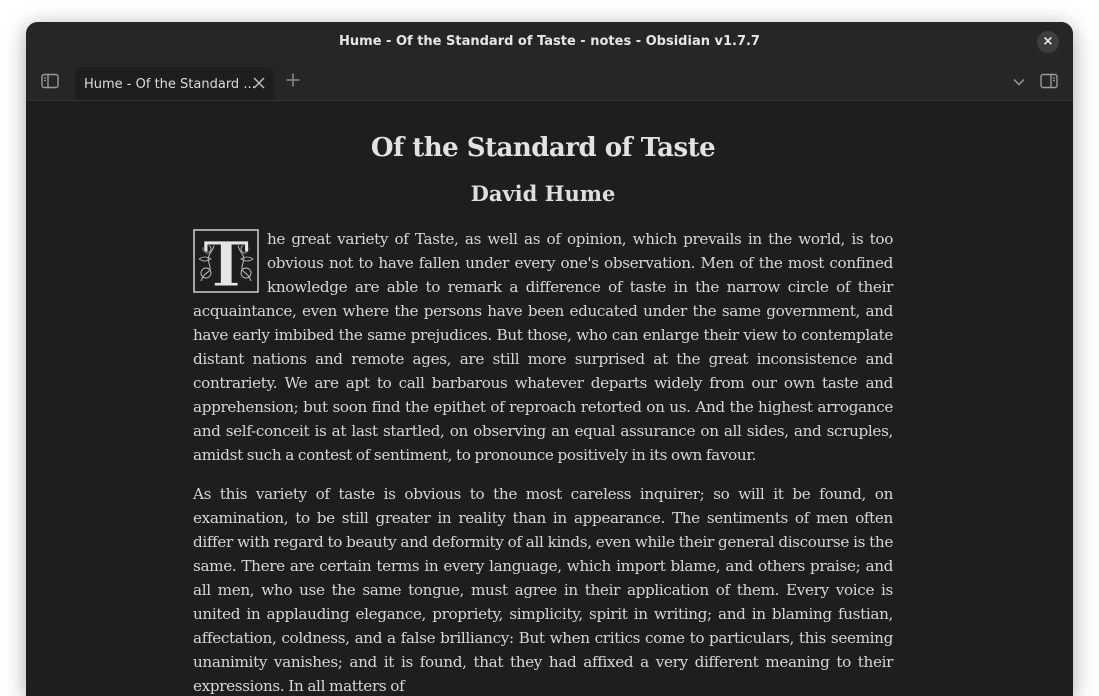  I want to click on plus-icon, so click(293, 80).